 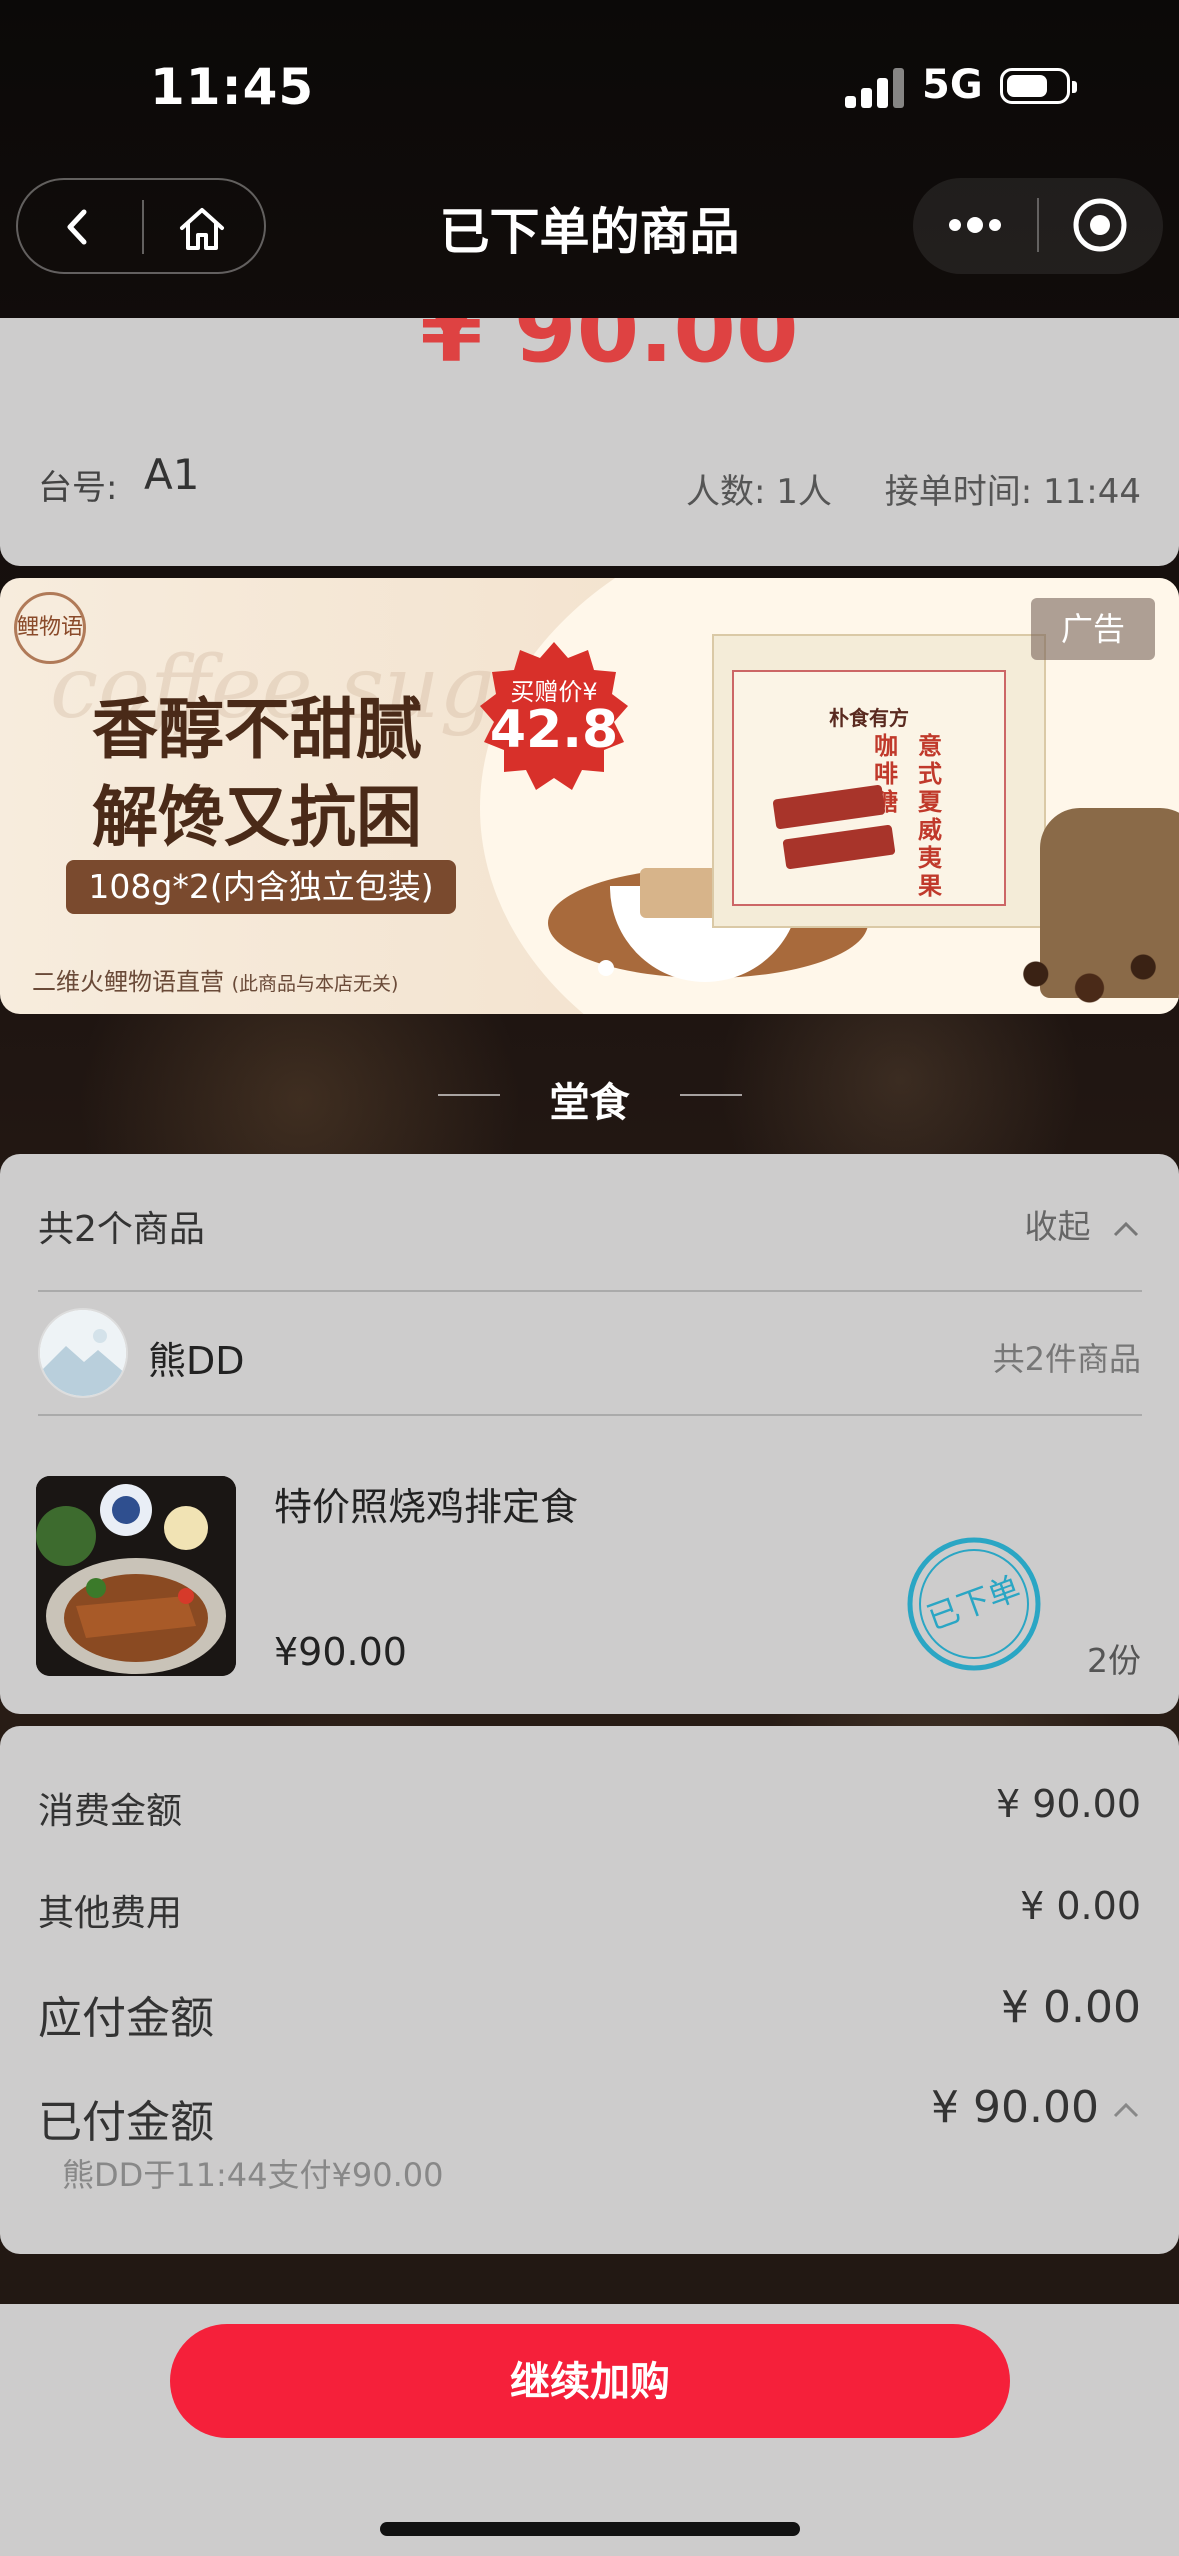 What do you see at coordinates (711, 1095) in the screenshot?
I see `section-divider-right` at bounding box center [711, 1095].